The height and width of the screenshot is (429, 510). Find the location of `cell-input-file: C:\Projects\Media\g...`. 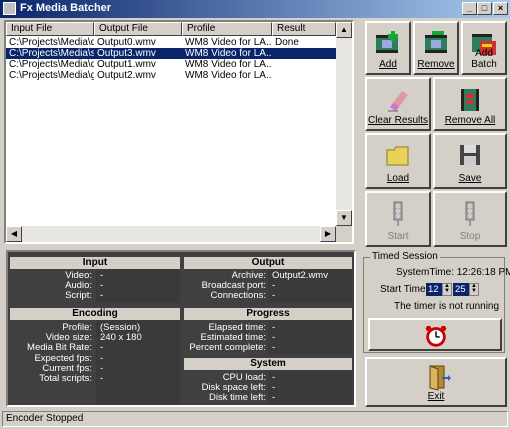

cell-input-file: C:\Projects\Media\g... is located at coordinates (51, 75).